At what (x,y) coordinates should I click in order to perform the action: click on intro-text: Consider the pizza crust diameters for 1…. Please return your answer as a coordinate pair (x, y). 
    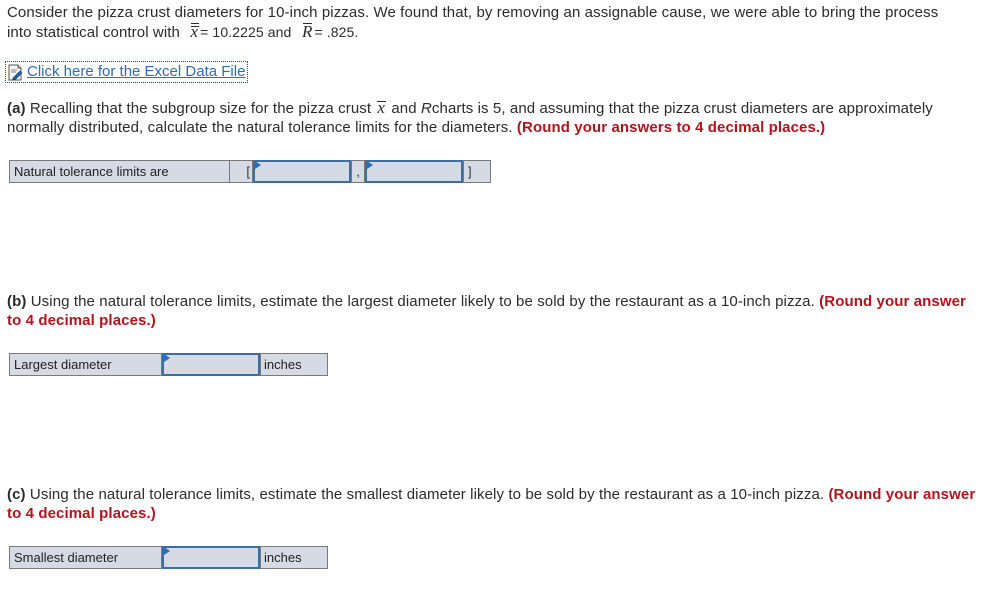
    Looking at the image, I should click on (473, 22).